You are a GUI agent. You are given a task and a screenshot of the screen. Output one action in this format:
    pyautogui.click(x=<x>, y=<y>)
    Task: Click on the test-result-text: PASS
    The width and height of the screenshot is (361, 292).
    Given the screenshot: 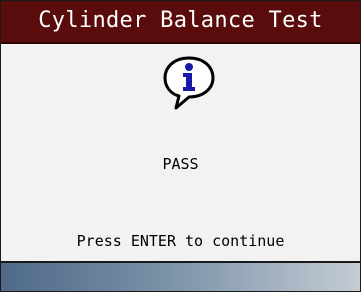 What is the action you would take?
    pyautogui.click(x=180, y=164)
    